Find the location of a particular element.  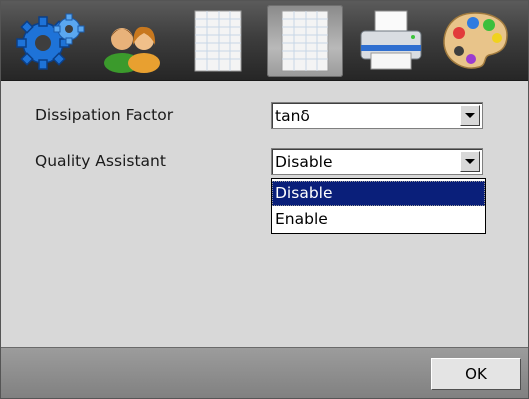

display-tab is located at coordinates (475, 41).